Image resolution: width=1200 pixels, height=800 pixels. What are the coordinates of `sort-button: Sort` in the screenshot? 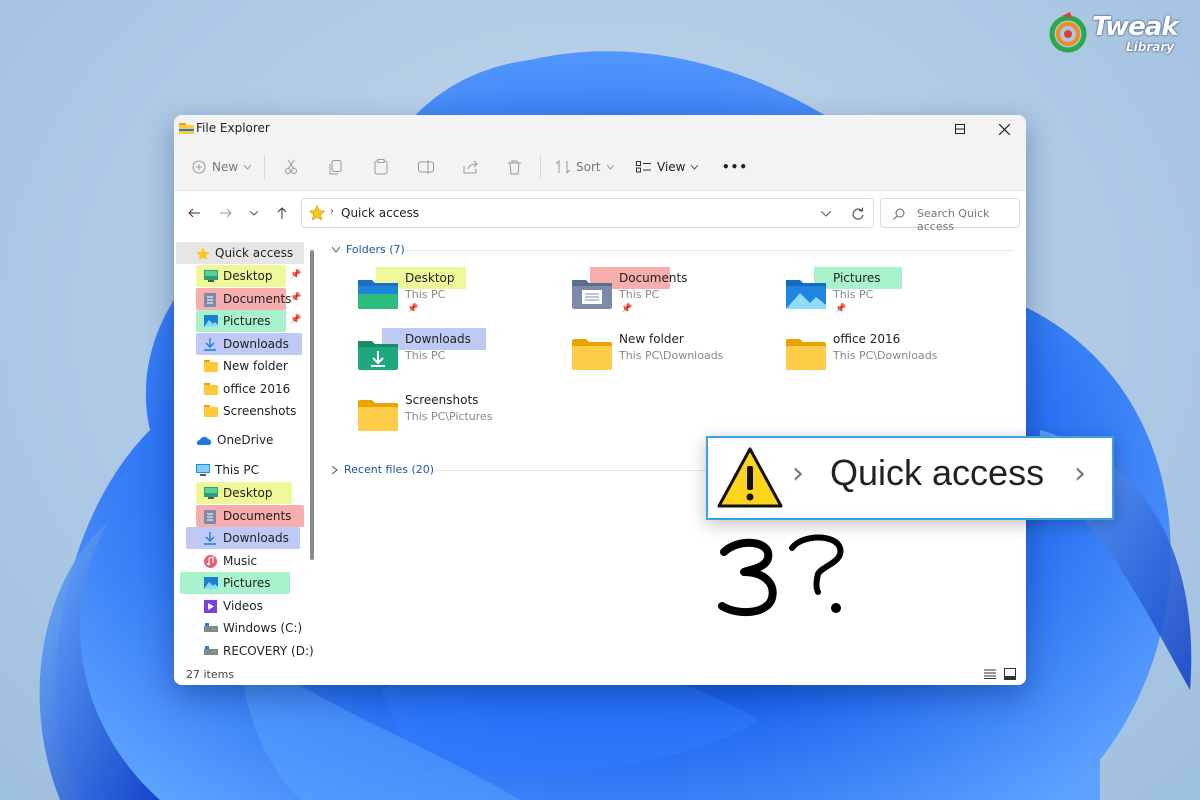 It's located at (585, 167).